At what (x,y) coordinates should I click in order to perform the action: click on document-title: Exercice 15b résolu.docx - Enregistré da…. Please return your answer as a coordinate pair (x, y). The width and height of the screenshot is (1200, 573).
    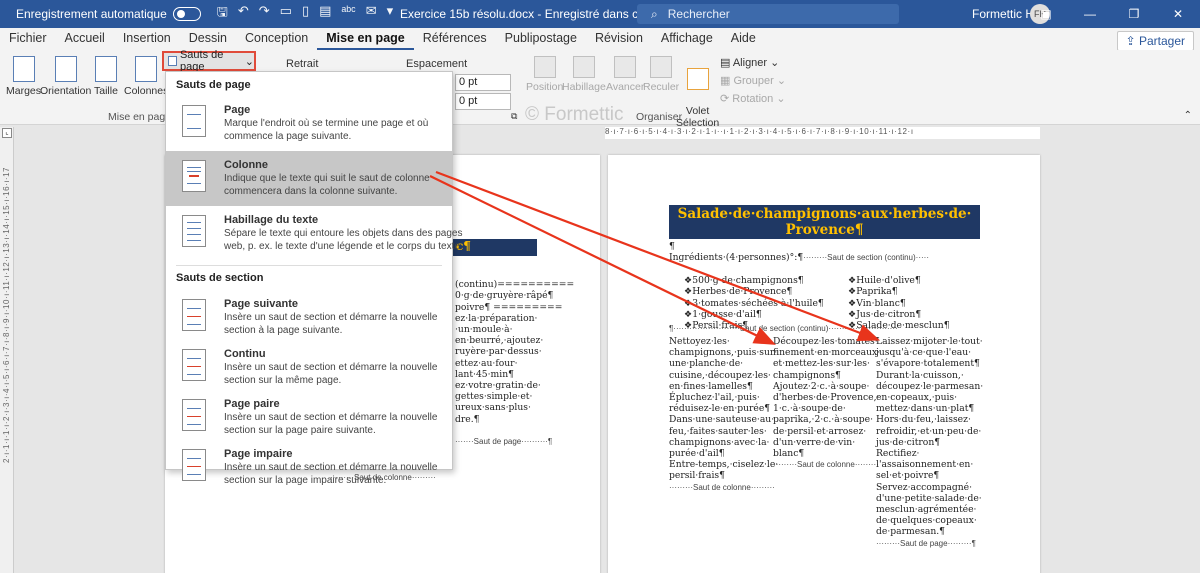
    Looking at the image, I should click on (532, 14).